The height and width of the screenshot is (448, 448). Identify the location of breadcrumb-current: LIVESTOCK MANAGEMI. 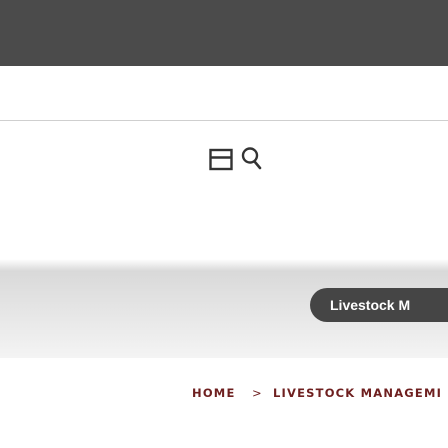
(358, 393).